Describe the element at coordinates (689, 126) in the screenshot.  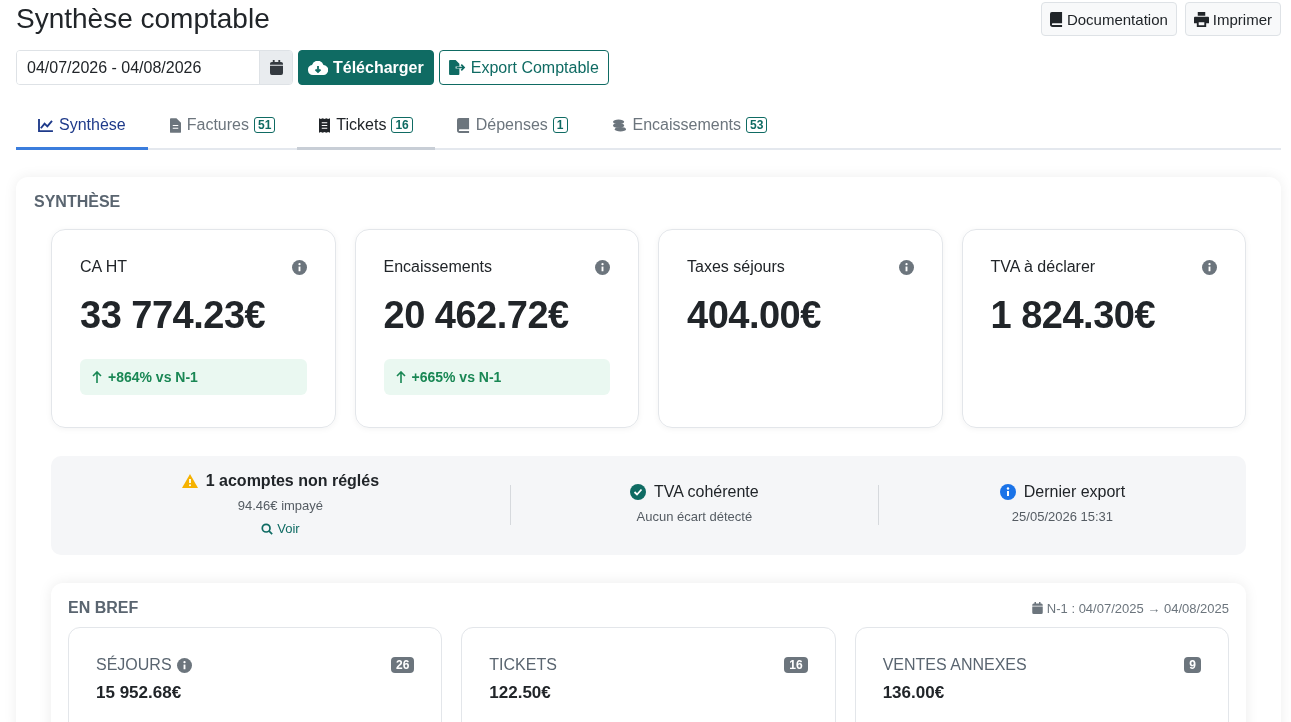
I see `tab: Encaissements 53` at that location.